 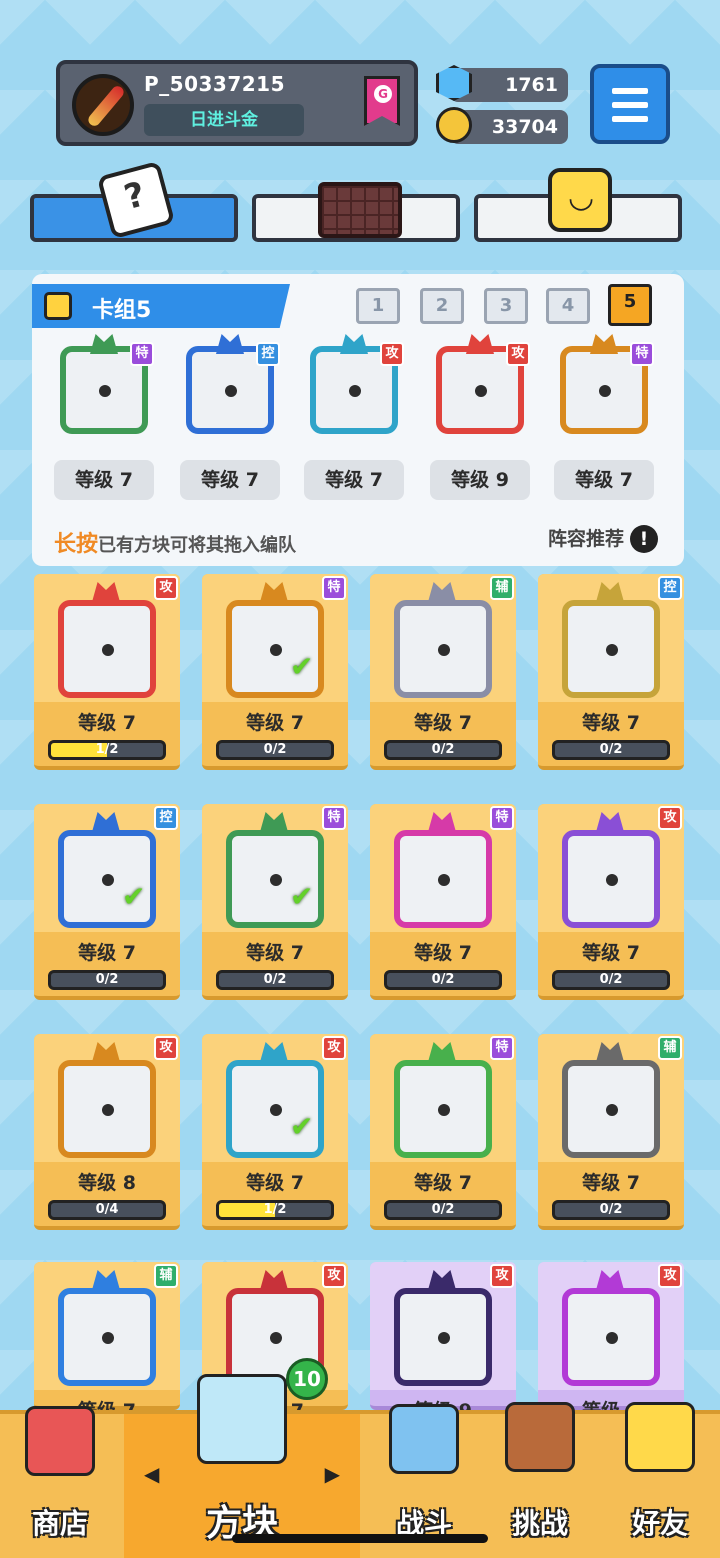 I want to click on avatar, so click(x=103, y=105).